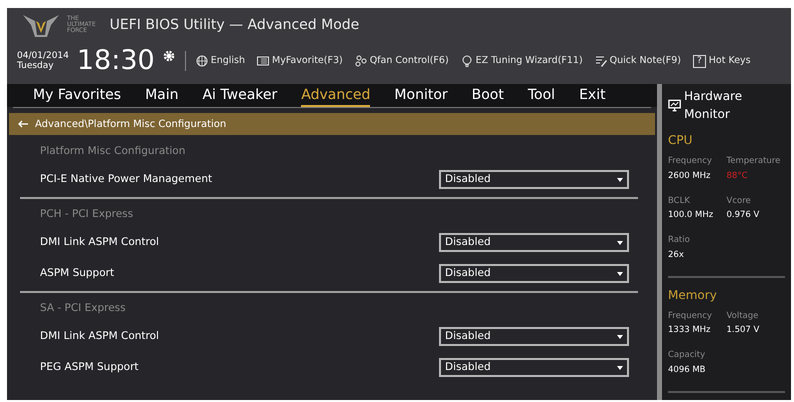 Image resolution: width=794 pixels, height=402 pixels. Describe the element at coordinates (739, 201) in the screenshot. I see `reading-label: Vcore` at that location.